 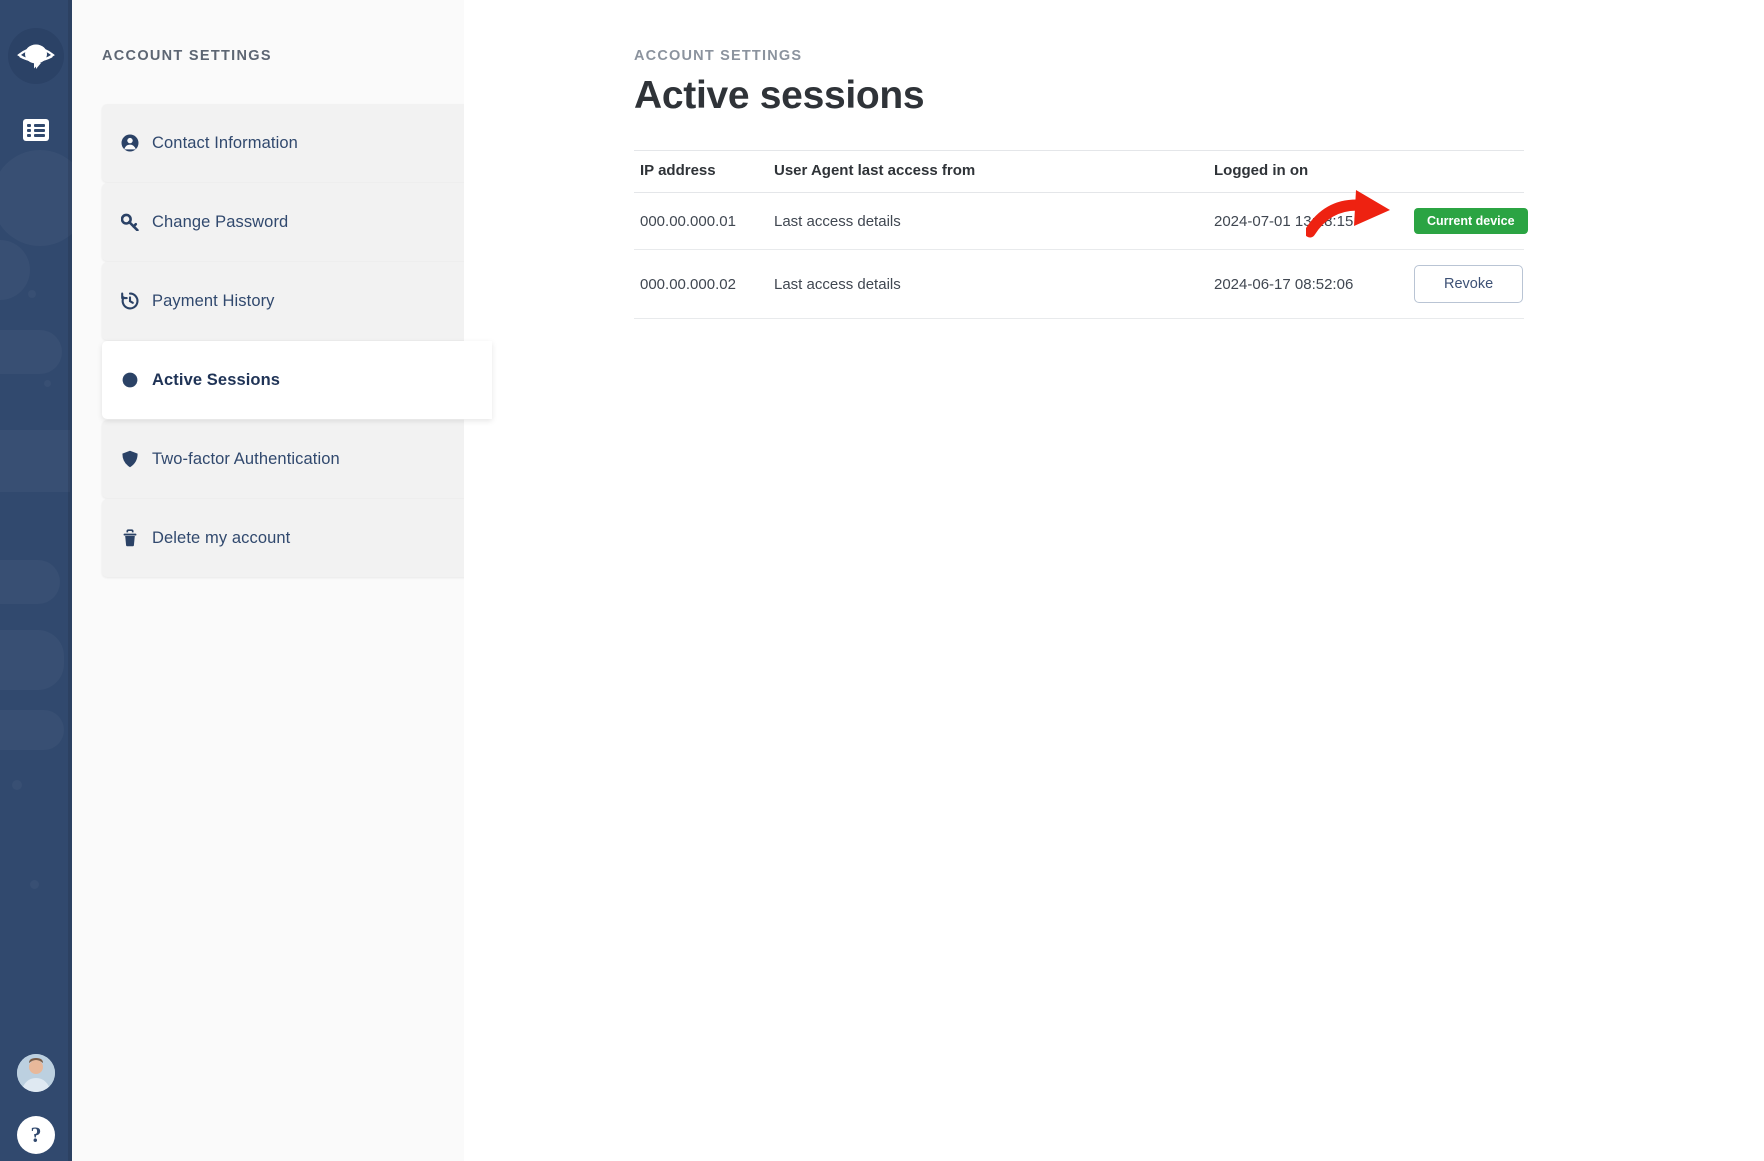 I want to click on sidebar-item-delete-my-account: Delete my account, so click(x=297, y=538).